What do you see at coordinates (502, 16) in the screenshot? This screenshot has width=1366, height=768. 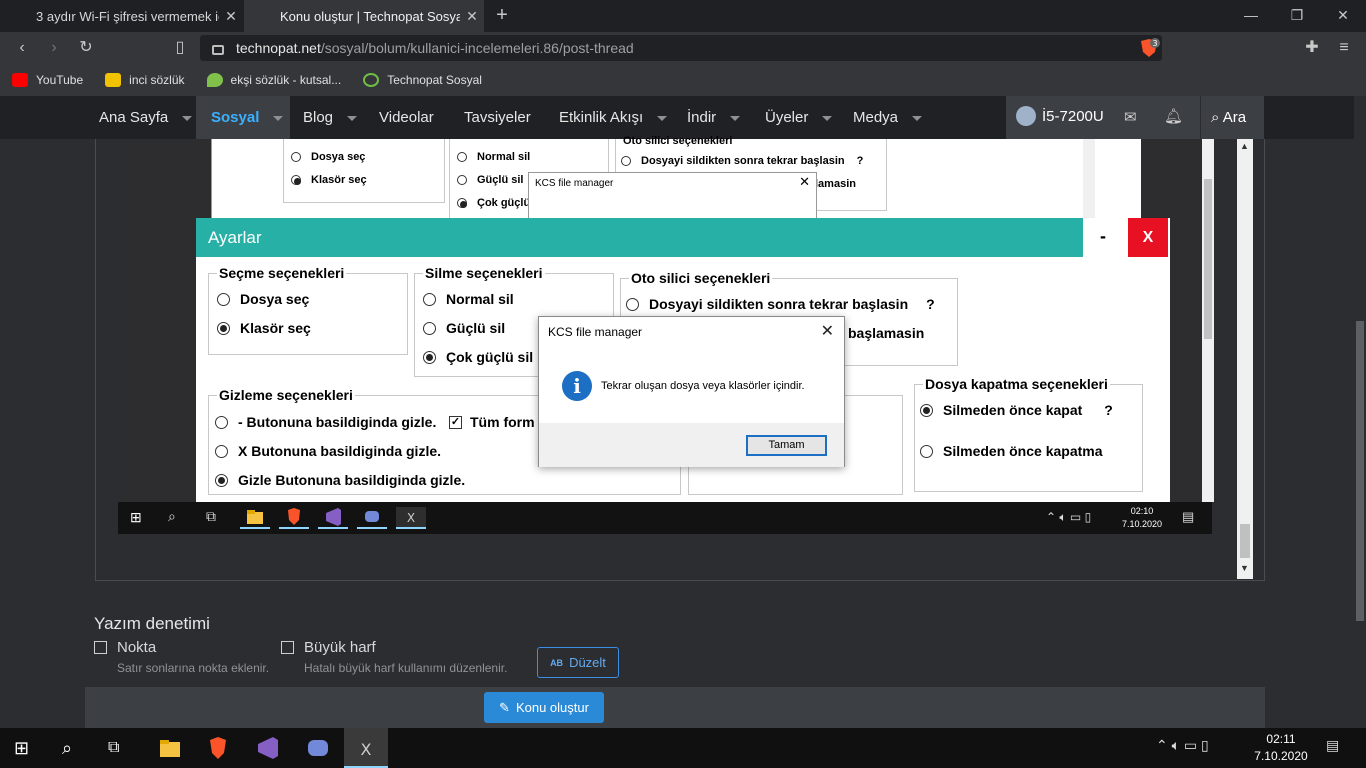 I see `new-tab-icon: +` at bounding box center [502, 16].